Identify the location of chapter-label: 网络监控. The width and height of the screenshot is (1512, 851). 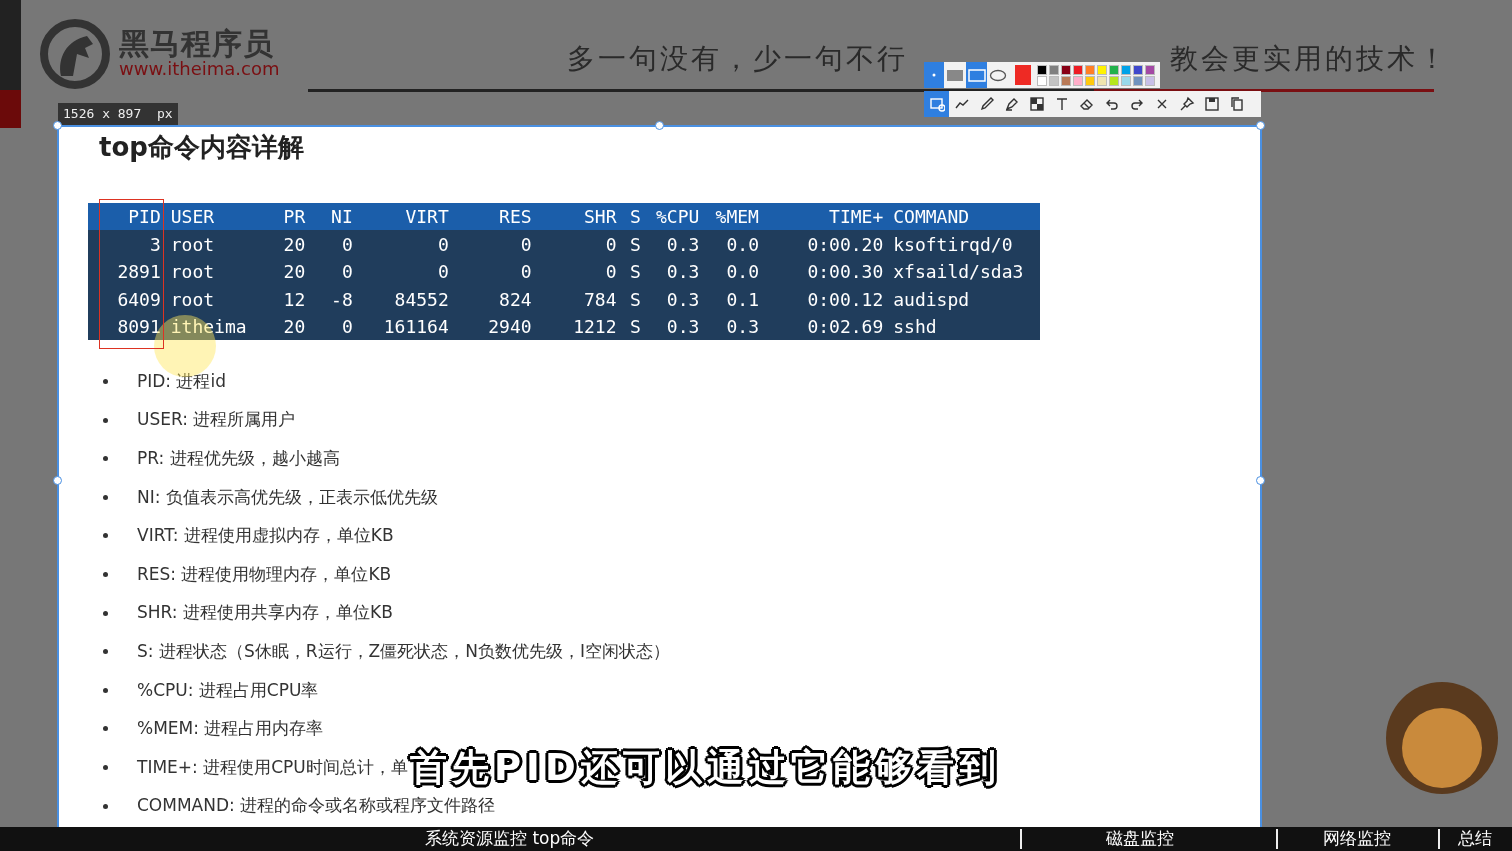
(1357, 838).